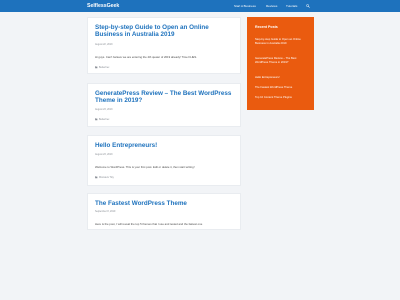 This screenshot has width=400, height=300. What do you see at coordinates (282, 98) in the screenshot?
I see `recent-post-link: Top 10 Content Theme Plugins` at bounding box center [282, 98].